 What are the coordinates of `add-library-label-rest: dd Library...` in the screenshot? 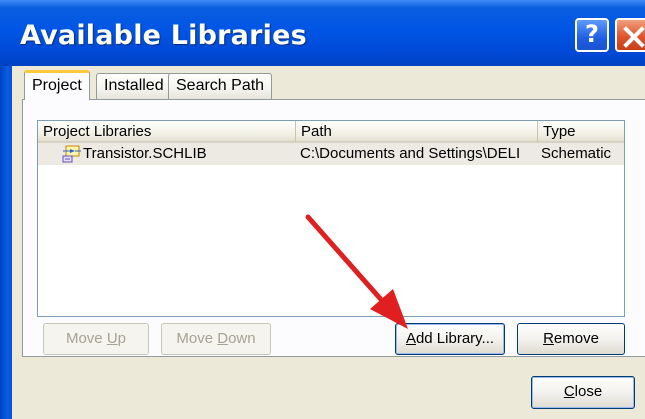 It's located at (455, 338).